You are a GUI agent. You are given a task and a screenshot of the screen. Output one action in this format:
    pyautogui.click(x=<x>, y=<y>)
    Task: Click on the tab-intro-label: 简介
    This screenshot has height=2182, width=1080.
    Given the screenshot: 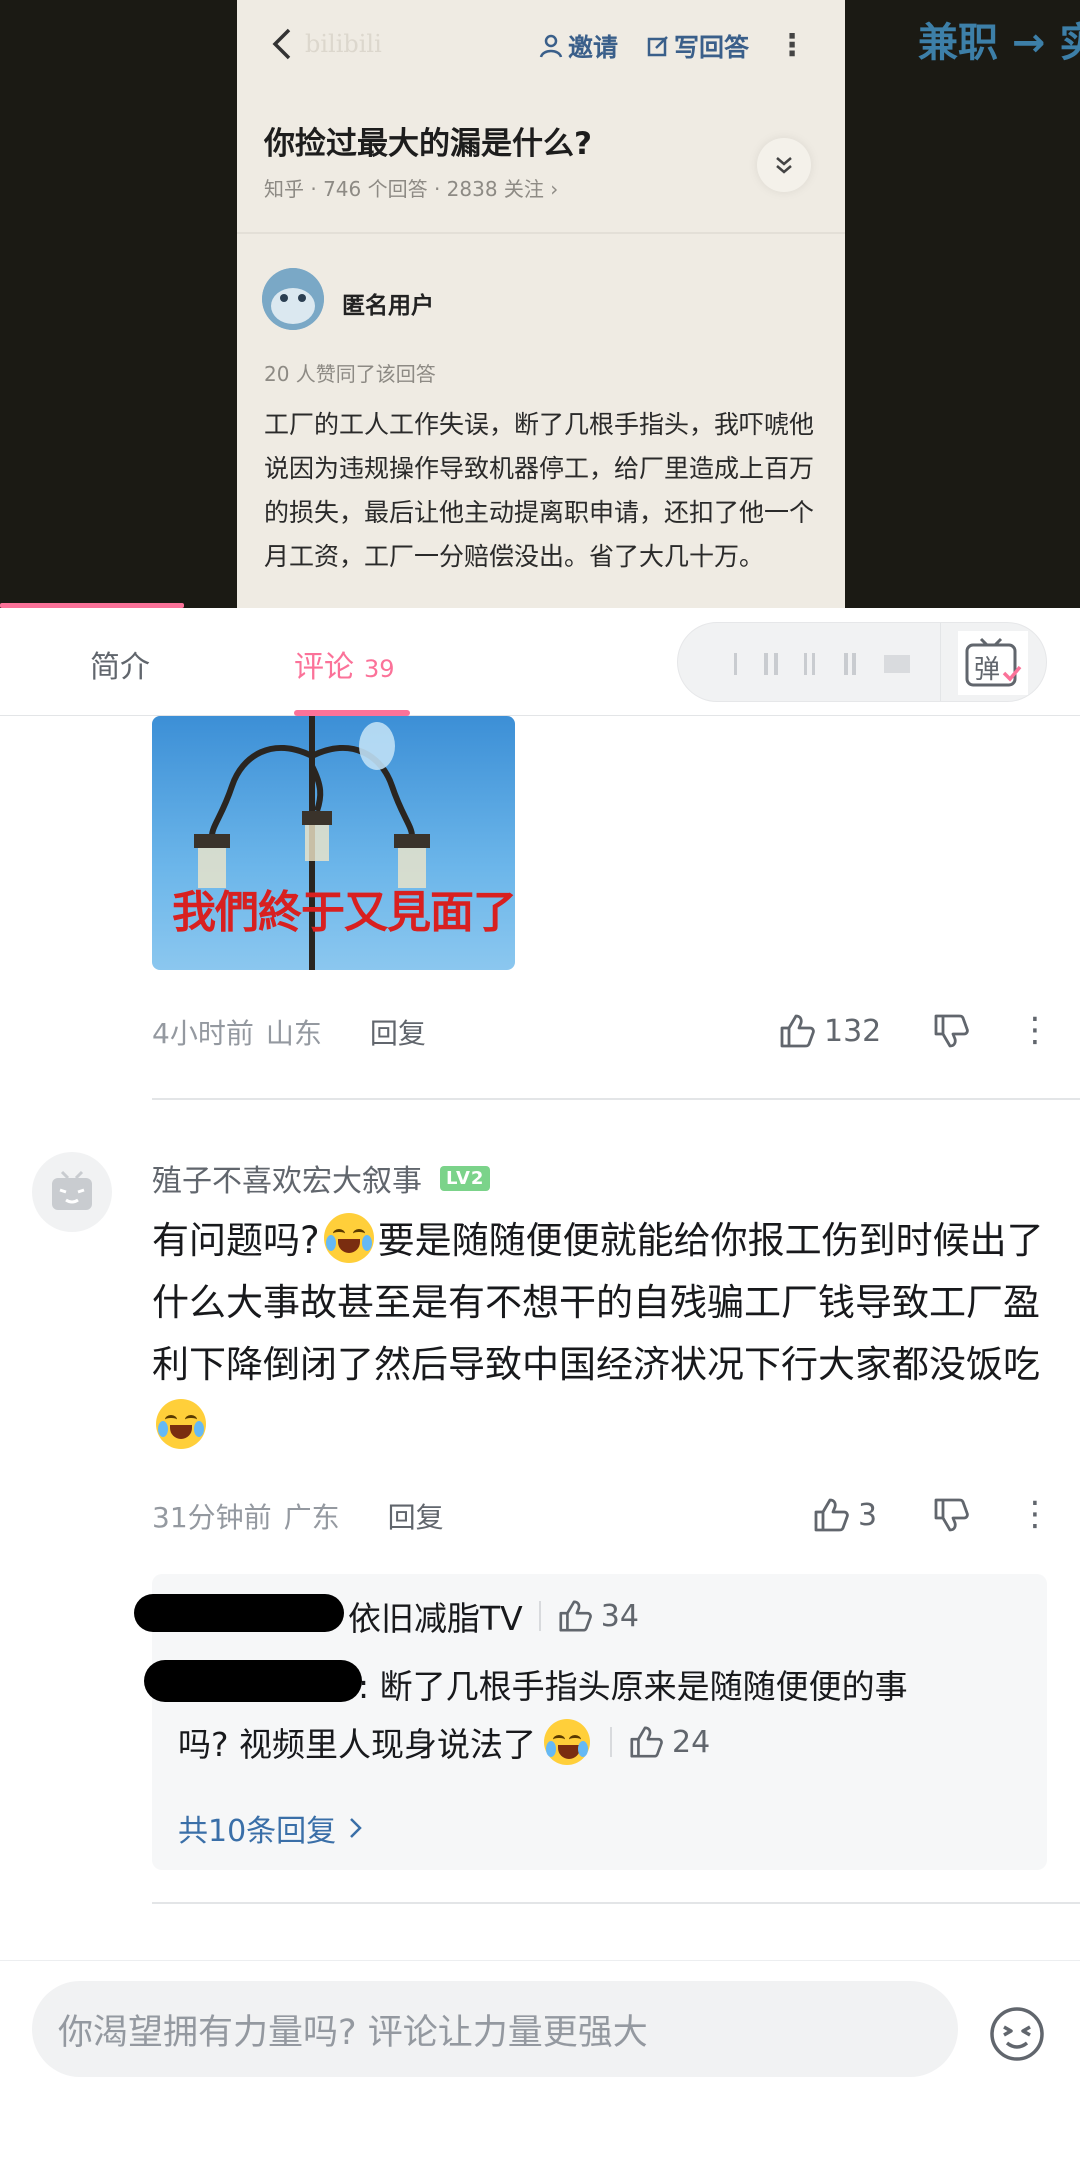 What is the action you would take?
    pyautogui.click(x=120, y=667)
    